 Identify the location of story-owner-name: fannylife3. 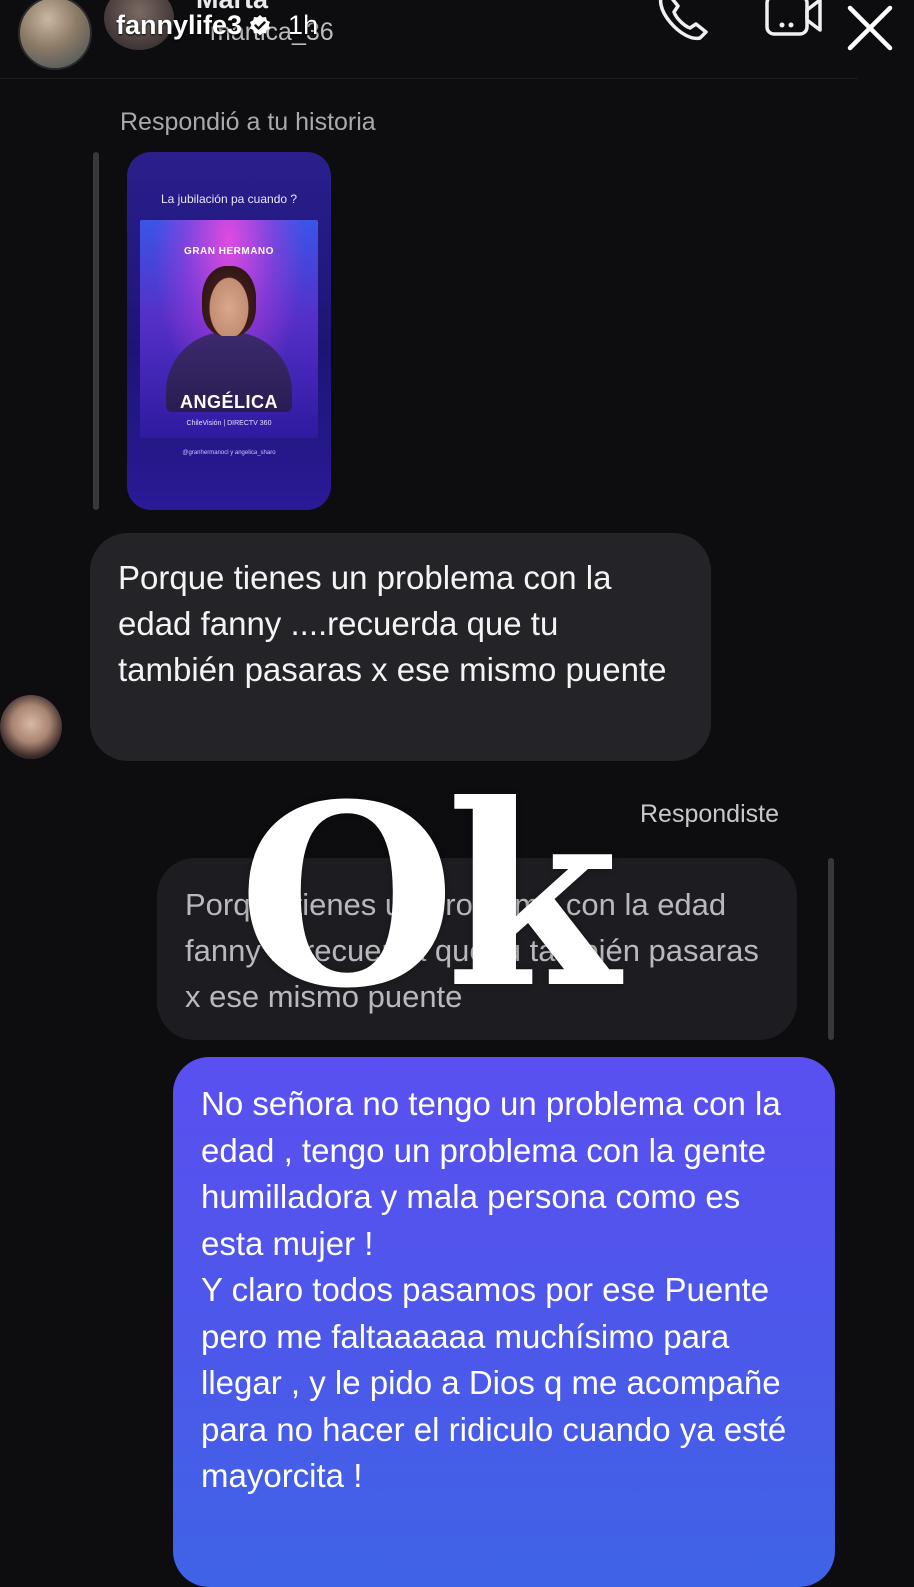
(179, 25).